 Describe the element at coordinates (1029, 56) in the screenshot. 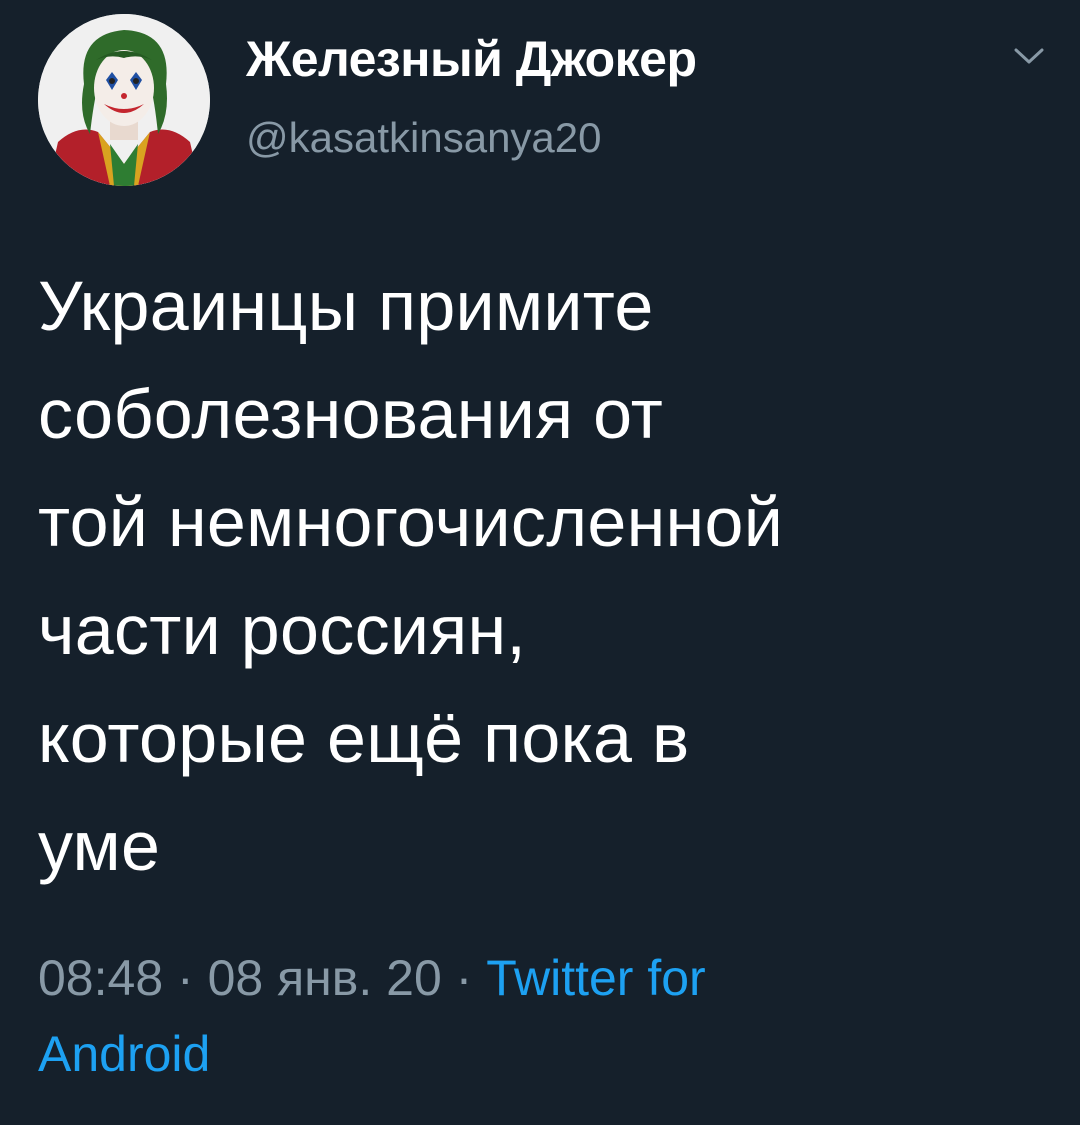

I see `chevron-down-icon` at that location.